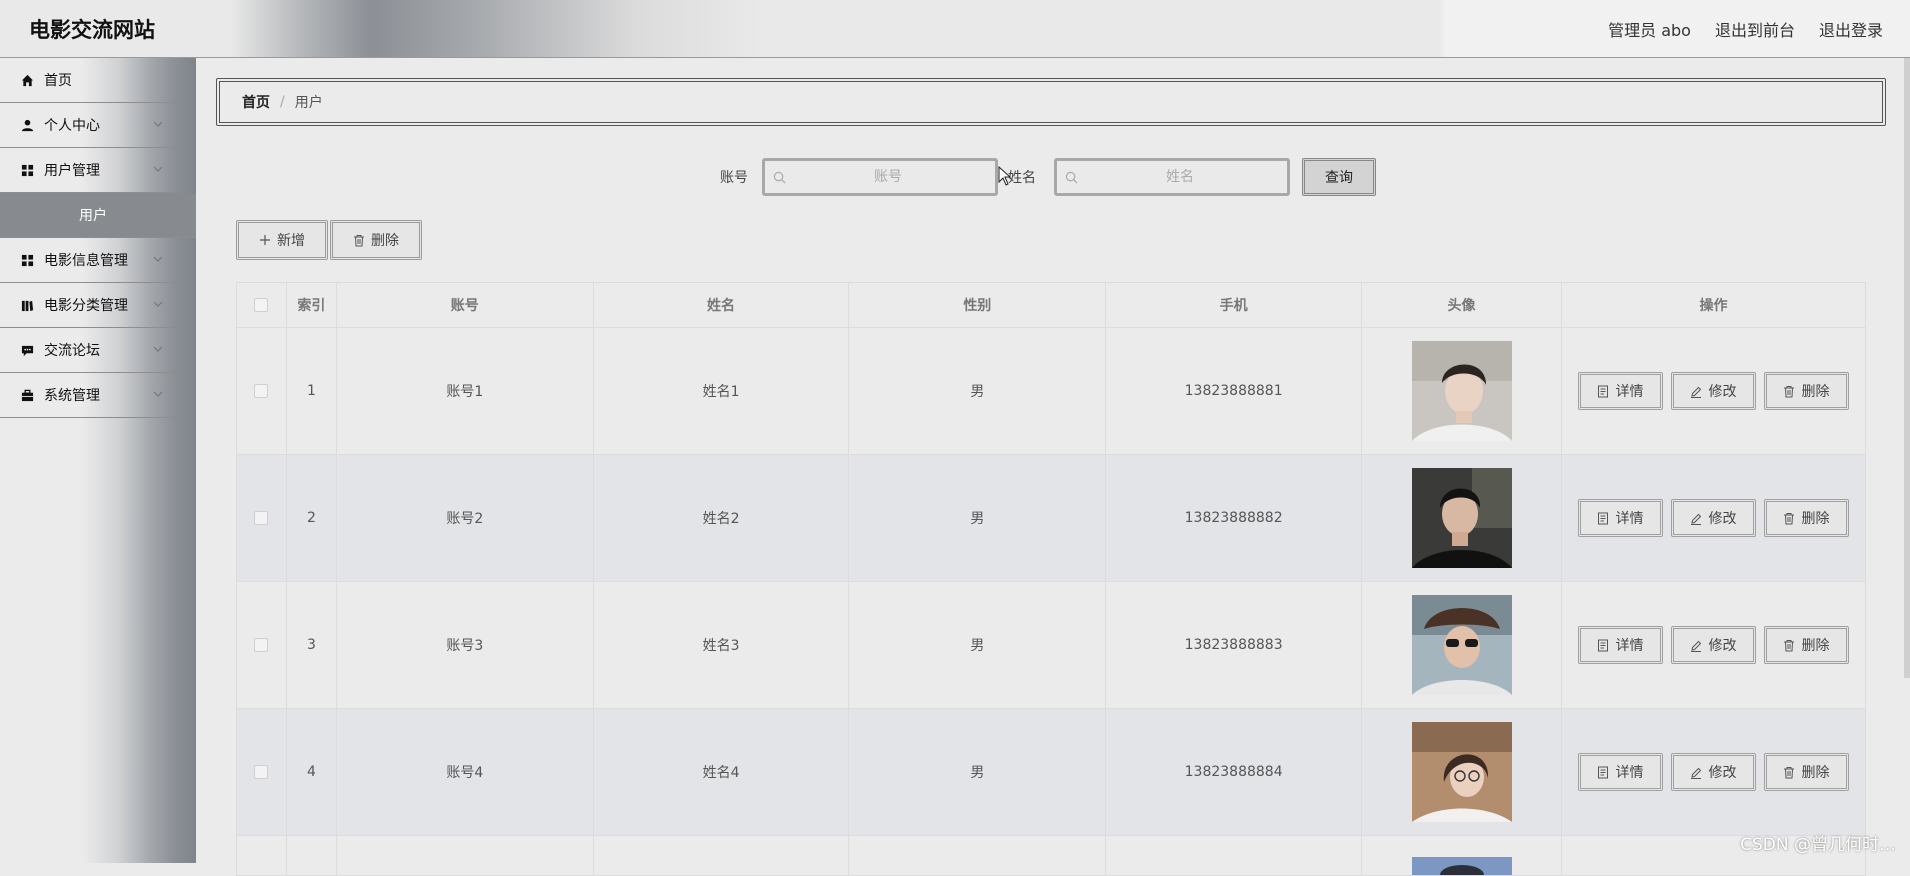 Image resolution: width=1910 pixels, height=876 pixels. I want to click on person-icon, so click(27, 125).